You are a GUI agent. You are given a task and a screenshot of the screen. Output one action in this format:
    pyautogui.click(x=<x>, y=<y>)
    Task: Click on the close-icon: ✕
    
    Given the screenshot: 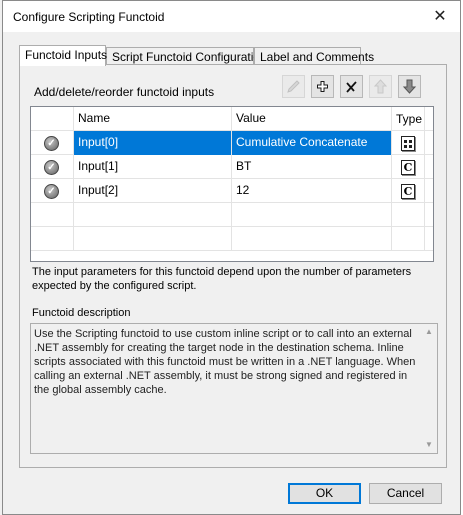 What is the action you would take?
    pyautogui.click(x=440, y=16)
    